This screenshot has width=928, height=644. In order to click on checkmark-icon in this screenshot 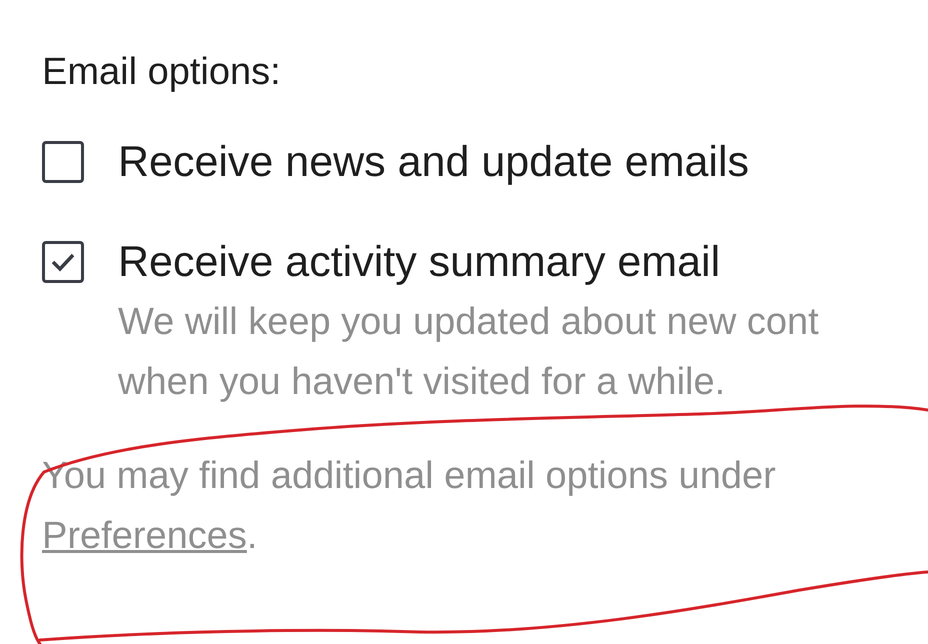, I will do `click(63, 262)`.